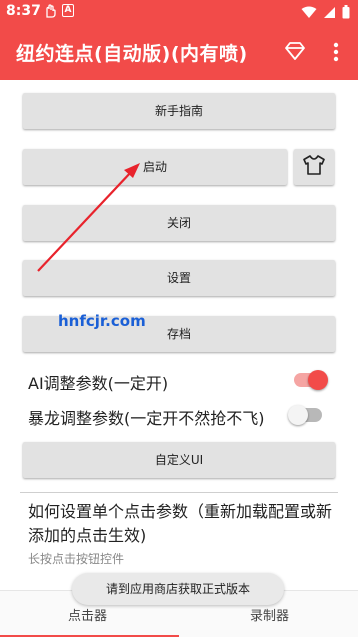 The width and height of the screenshot is (358, 637). I want to click on ai-adjust-switch, so click(311, 380).